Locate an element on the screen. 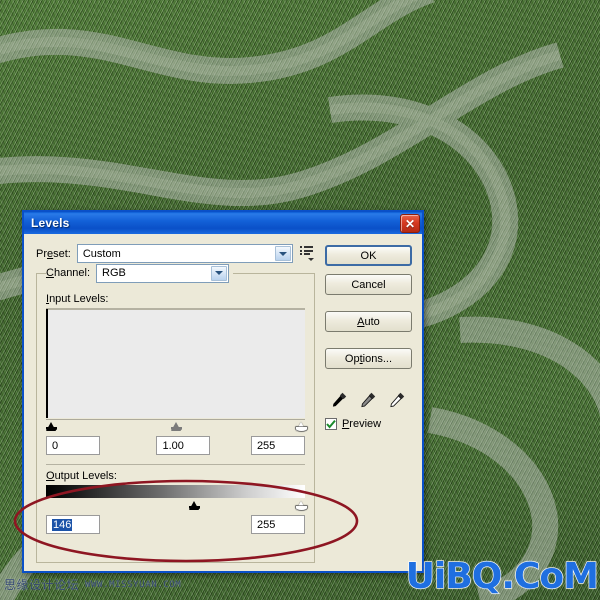  preview-checkbox is located at coordinates (330, 424).